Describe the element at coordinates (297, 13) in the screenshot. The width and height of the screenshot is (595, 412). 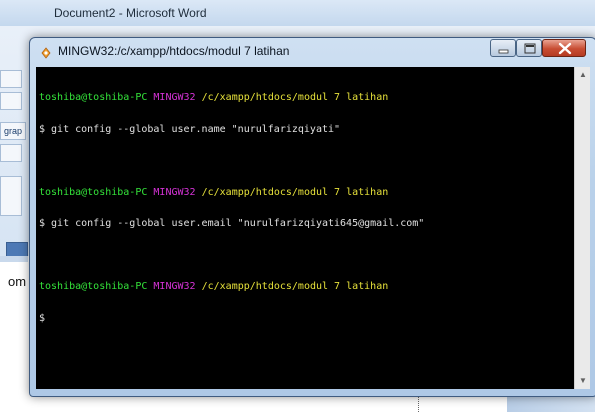
I see `word-title-bar: Document2 - Microsoft Word` at that location.